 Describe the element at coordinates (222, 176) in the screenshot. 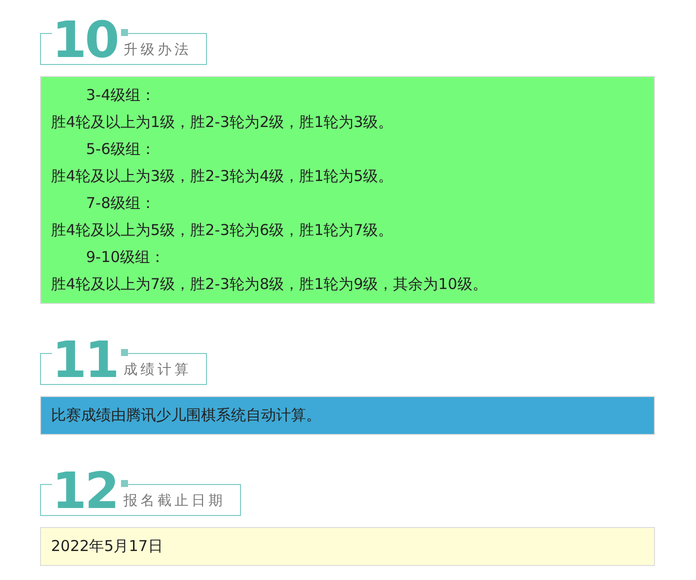

I see `content-text: 胜4轮及以上为3级，胜2-3轮为4级，胜1轮为5级。` at that location.